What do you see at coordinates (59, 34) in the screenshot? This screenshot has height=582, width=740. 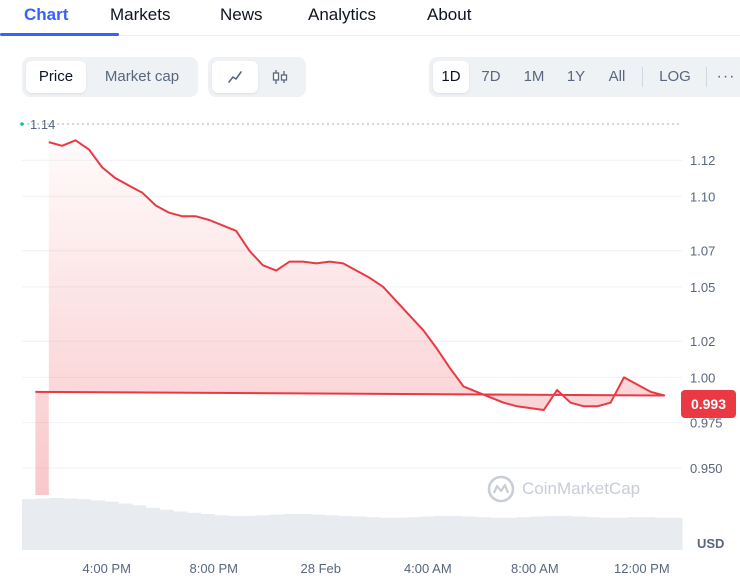 I see `active-tab-indicator` at bounding box center [59, 34].